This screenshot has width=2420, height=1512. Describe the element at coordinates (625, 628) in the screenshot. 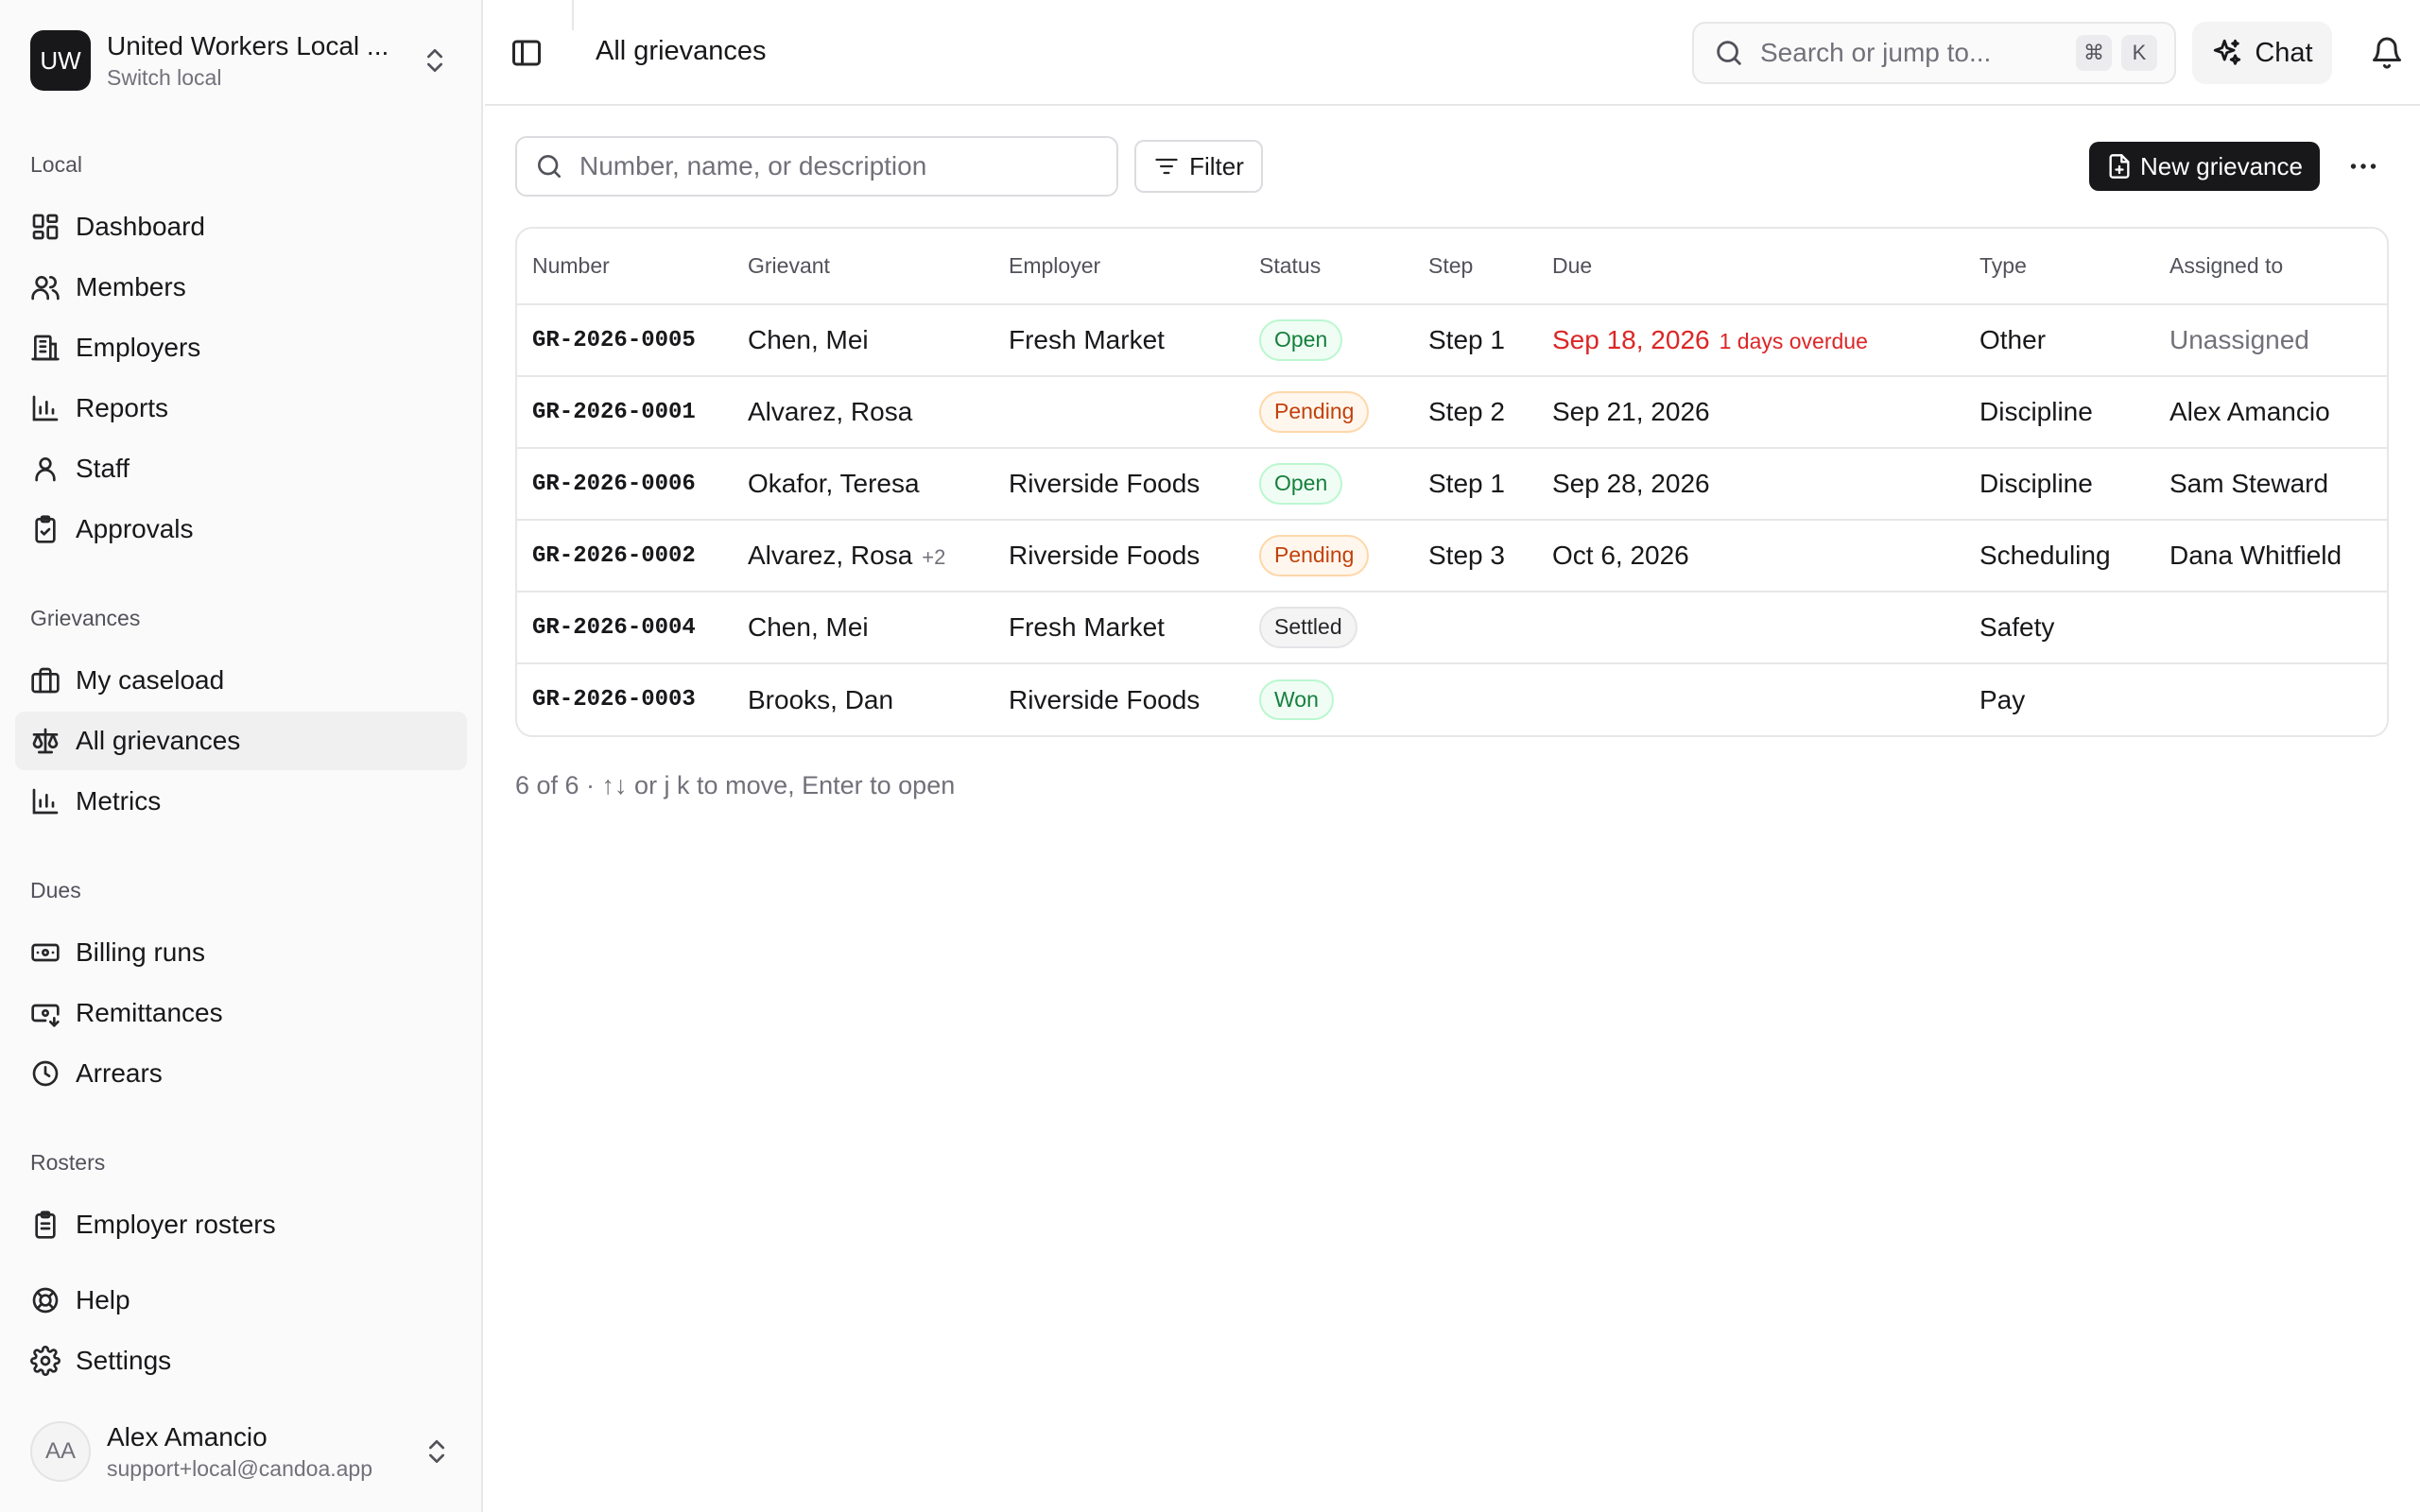

I see `grievance-number: GR-2026-0004` at that location.